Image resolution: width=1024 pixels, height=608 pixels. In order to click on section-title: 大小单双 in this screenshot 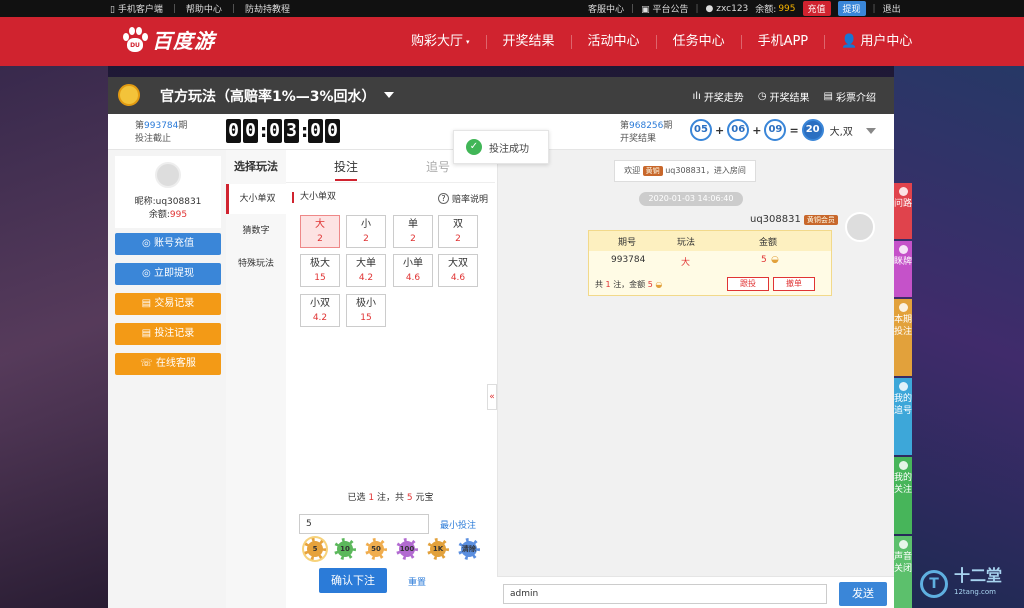, I will do `click(314, 197)`.